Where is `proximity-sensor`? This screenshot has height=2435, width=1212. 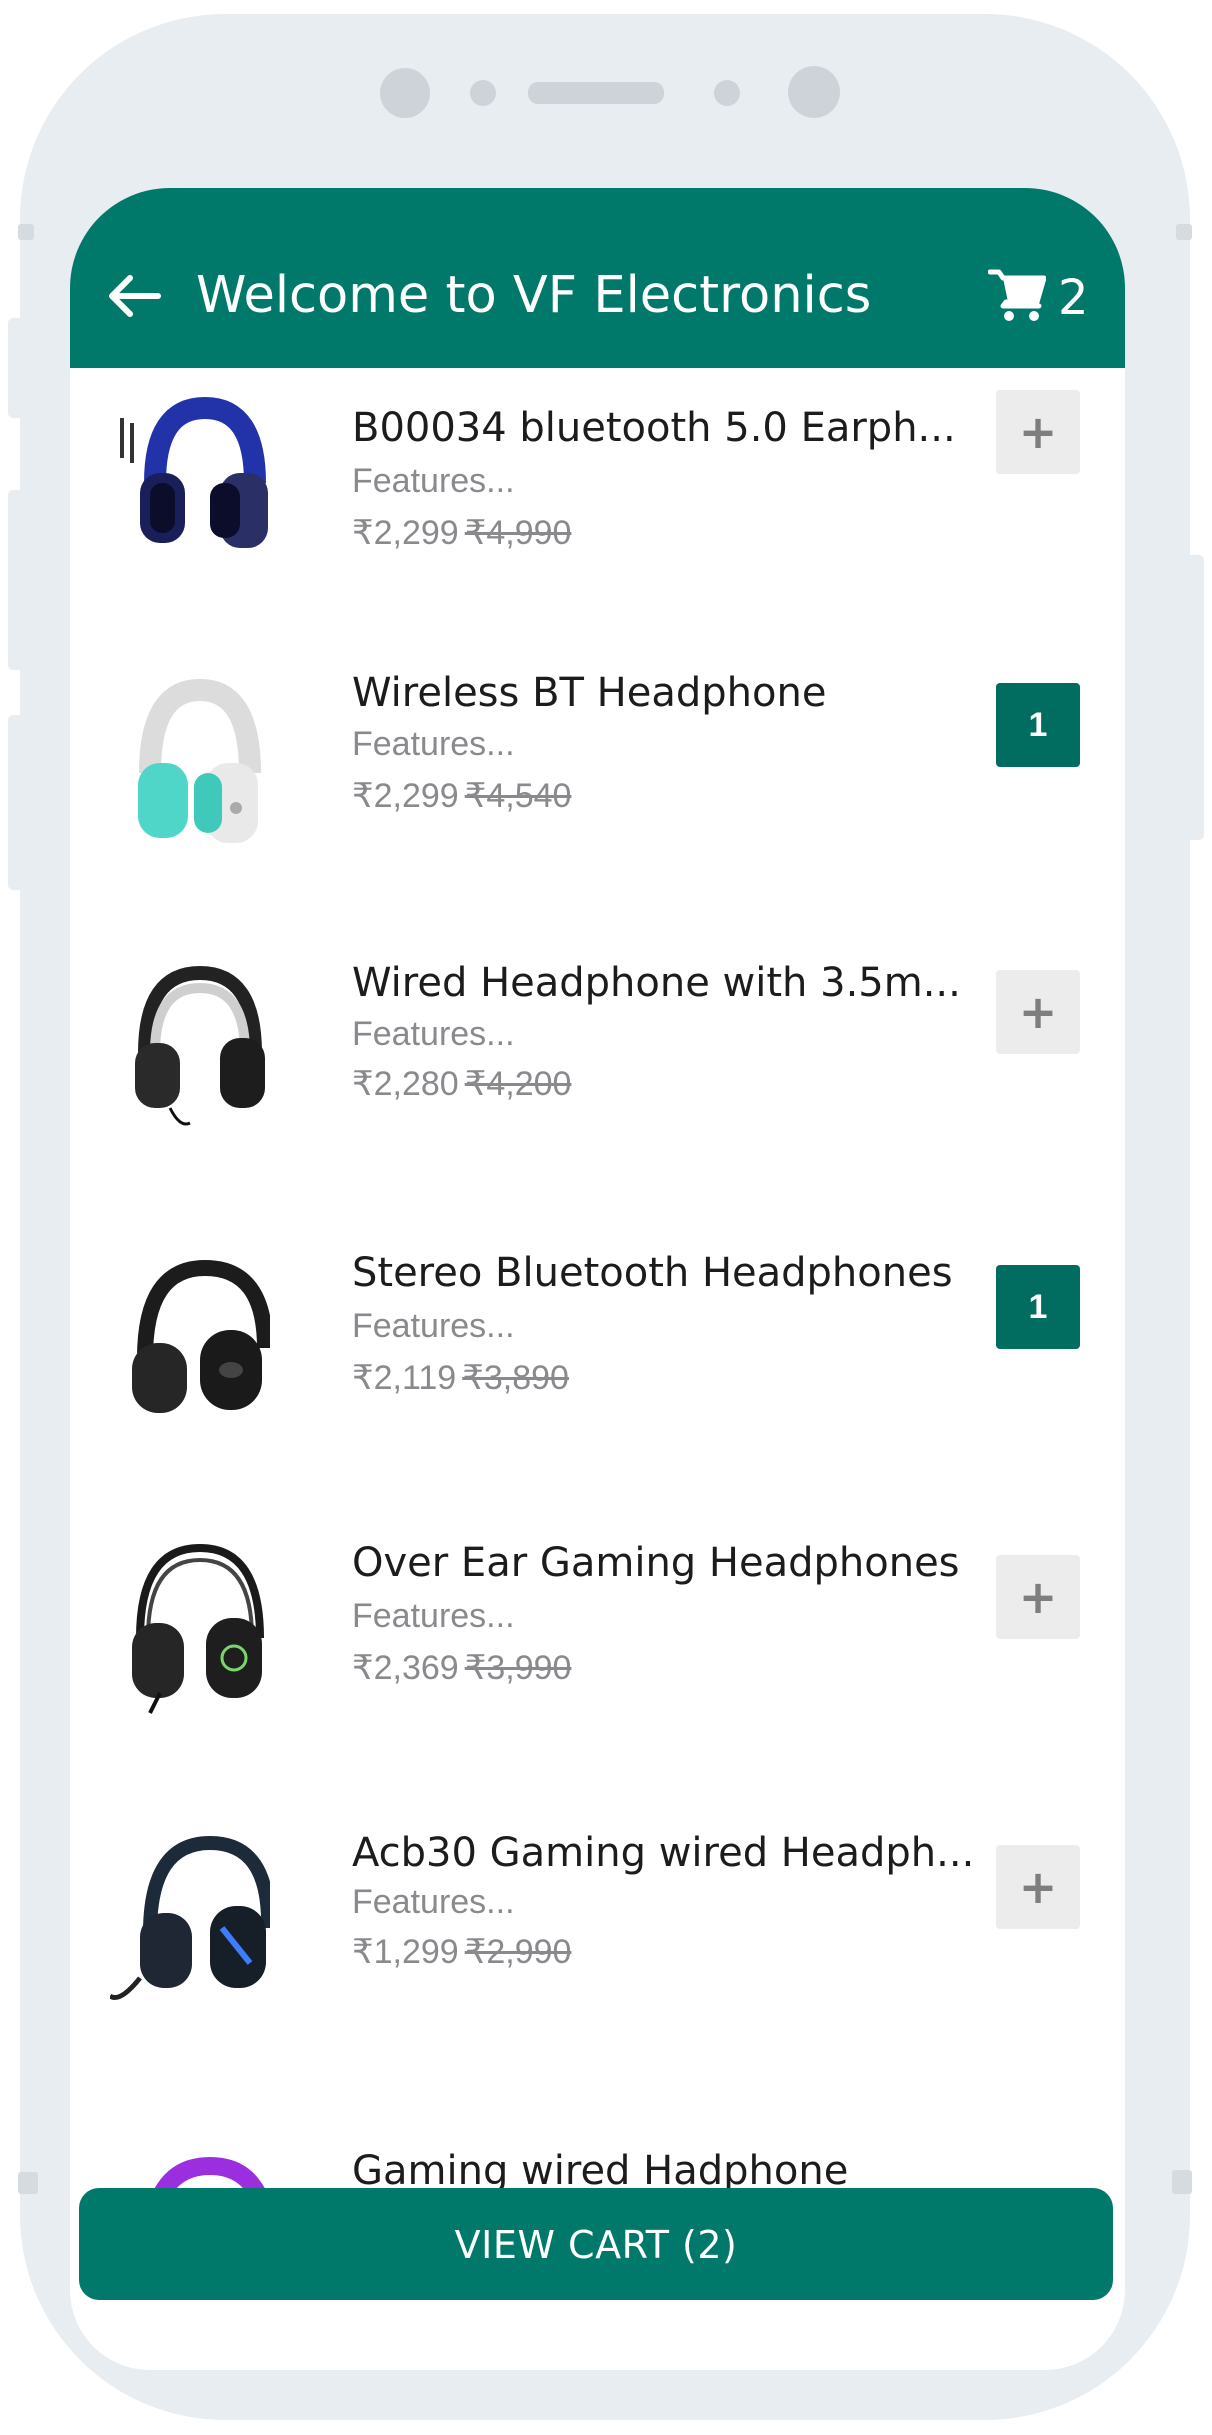
proximity-sensor is located at coordinates (483, 93).